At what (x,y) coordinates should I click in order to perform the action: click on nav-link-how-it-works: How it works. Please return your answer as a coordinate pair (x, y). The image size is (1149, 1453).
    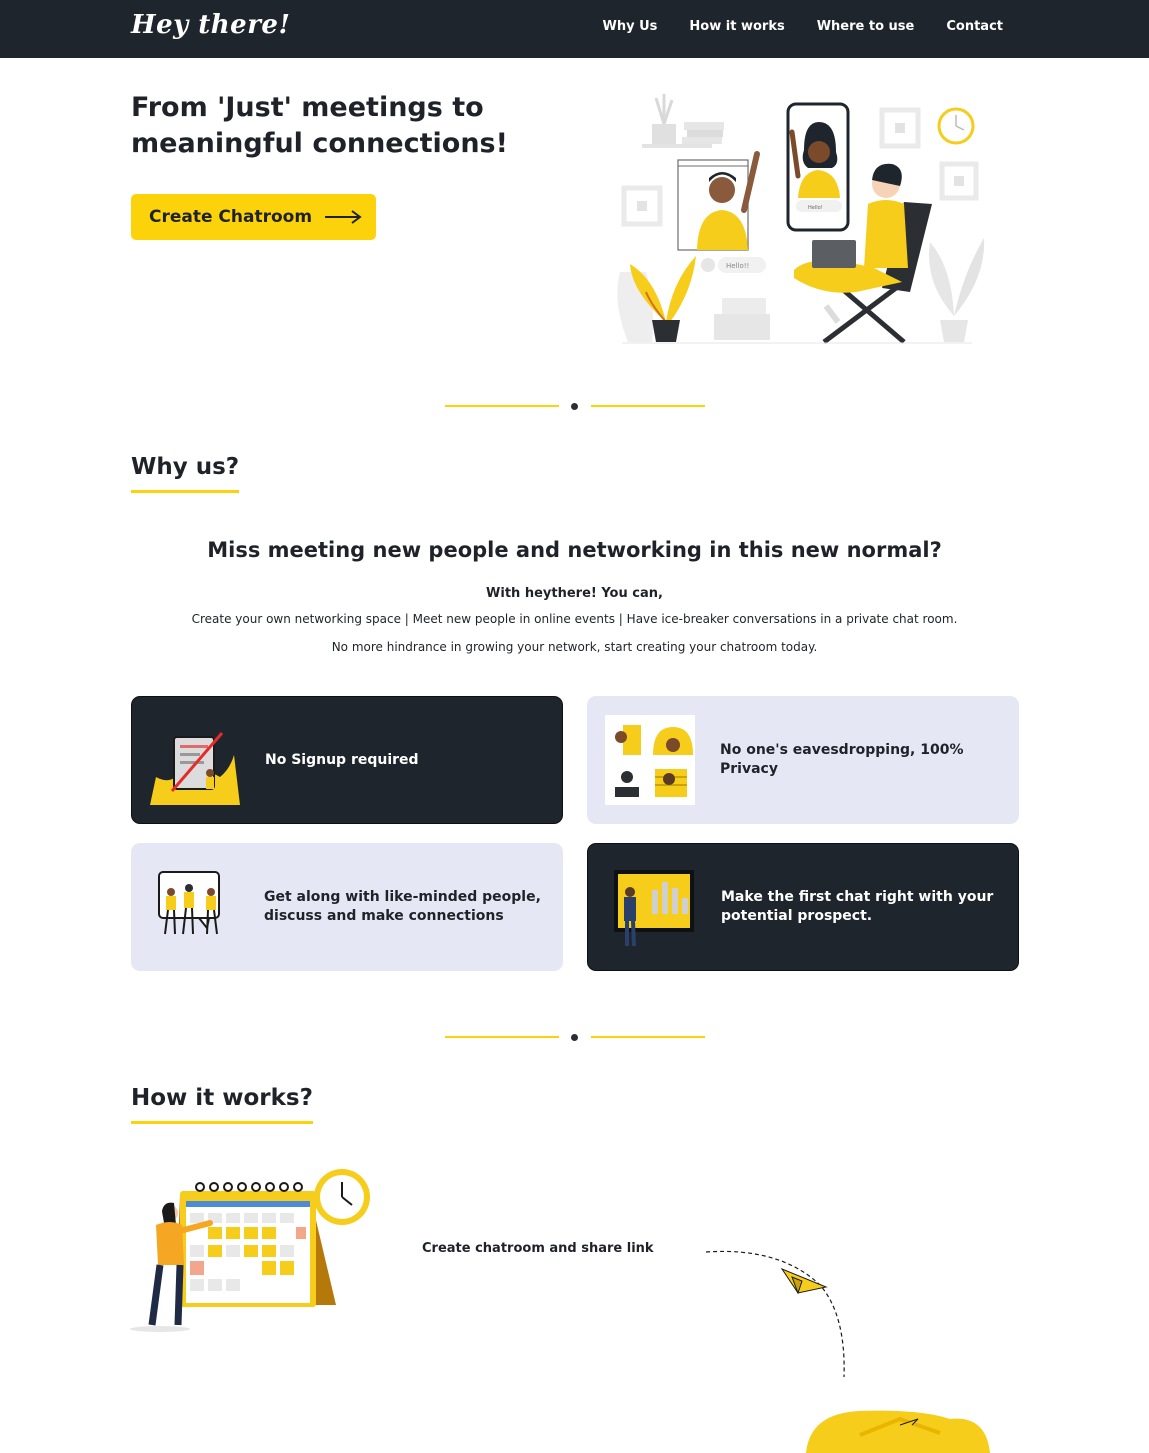
    Looking at the image, I should click on (736, 26).